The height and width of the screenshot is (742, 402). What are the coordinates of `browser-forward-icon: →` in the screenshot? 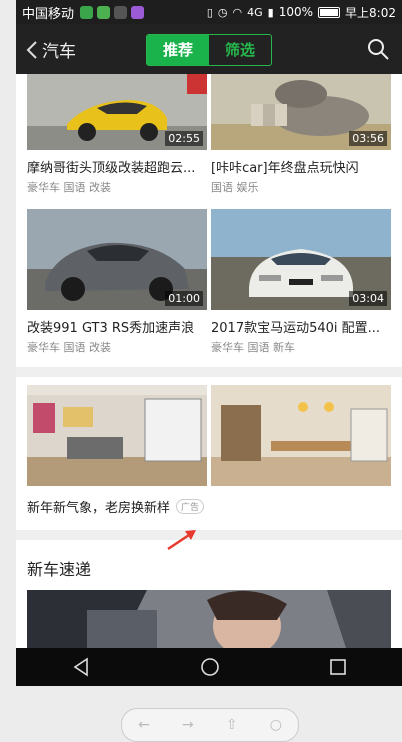 It's located at (188, 725).